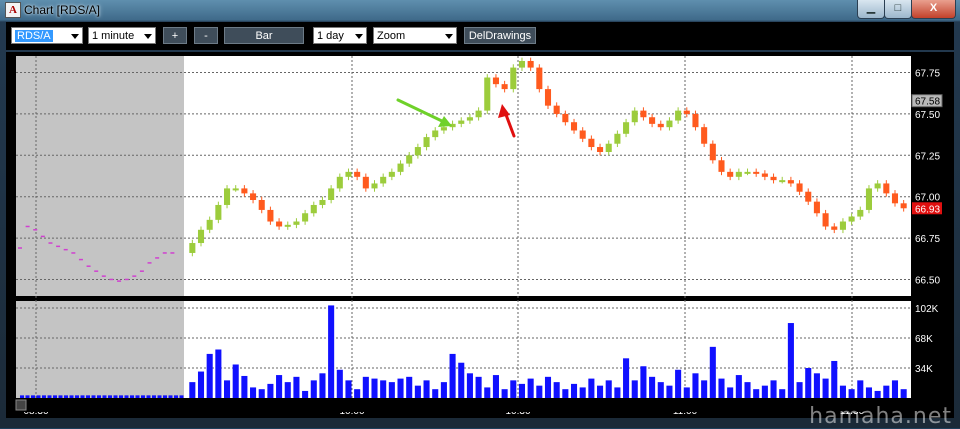 This screenshot has height=429, width=960. Describe the element at coordinates (175, 35) in the screenshot. I see `zoom-in-button: +` at that location.